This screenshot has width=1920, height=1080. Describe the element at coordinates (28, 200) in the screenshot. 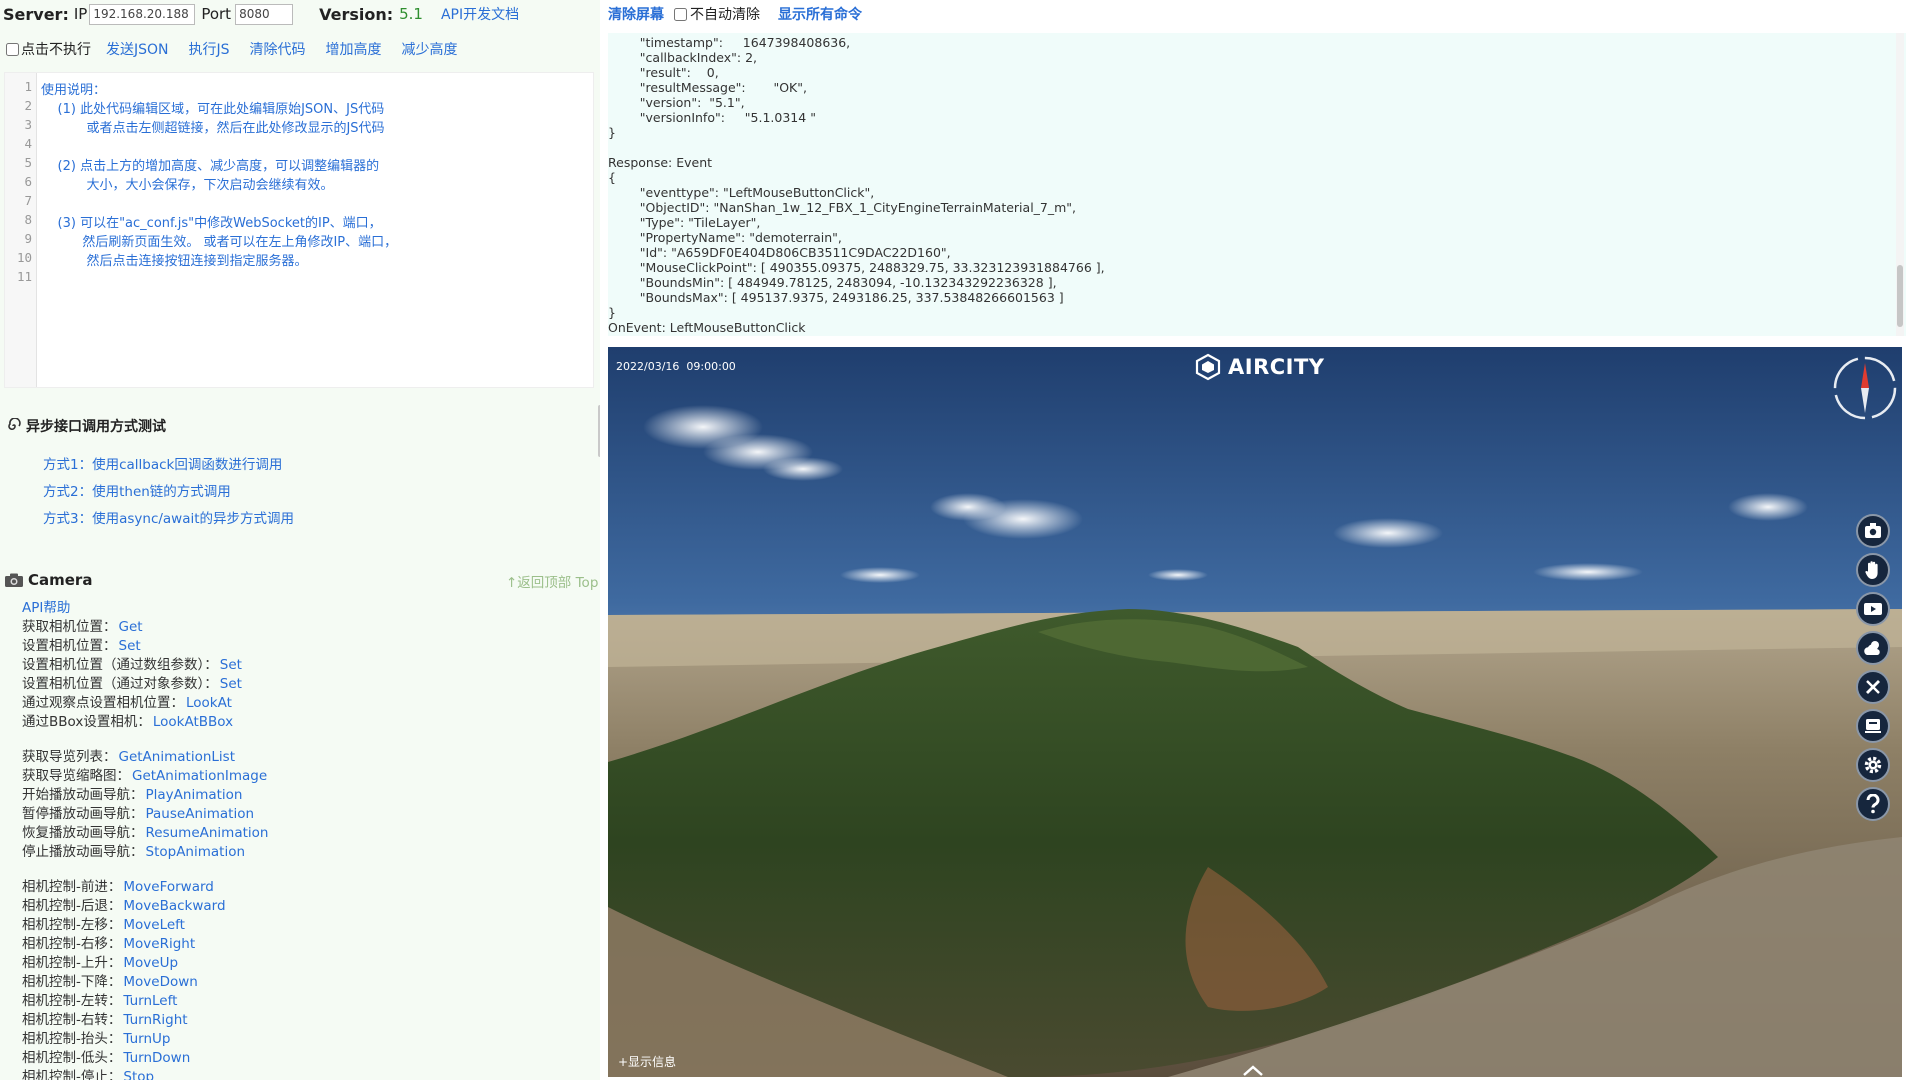

I see `line-number: 7` at that location.